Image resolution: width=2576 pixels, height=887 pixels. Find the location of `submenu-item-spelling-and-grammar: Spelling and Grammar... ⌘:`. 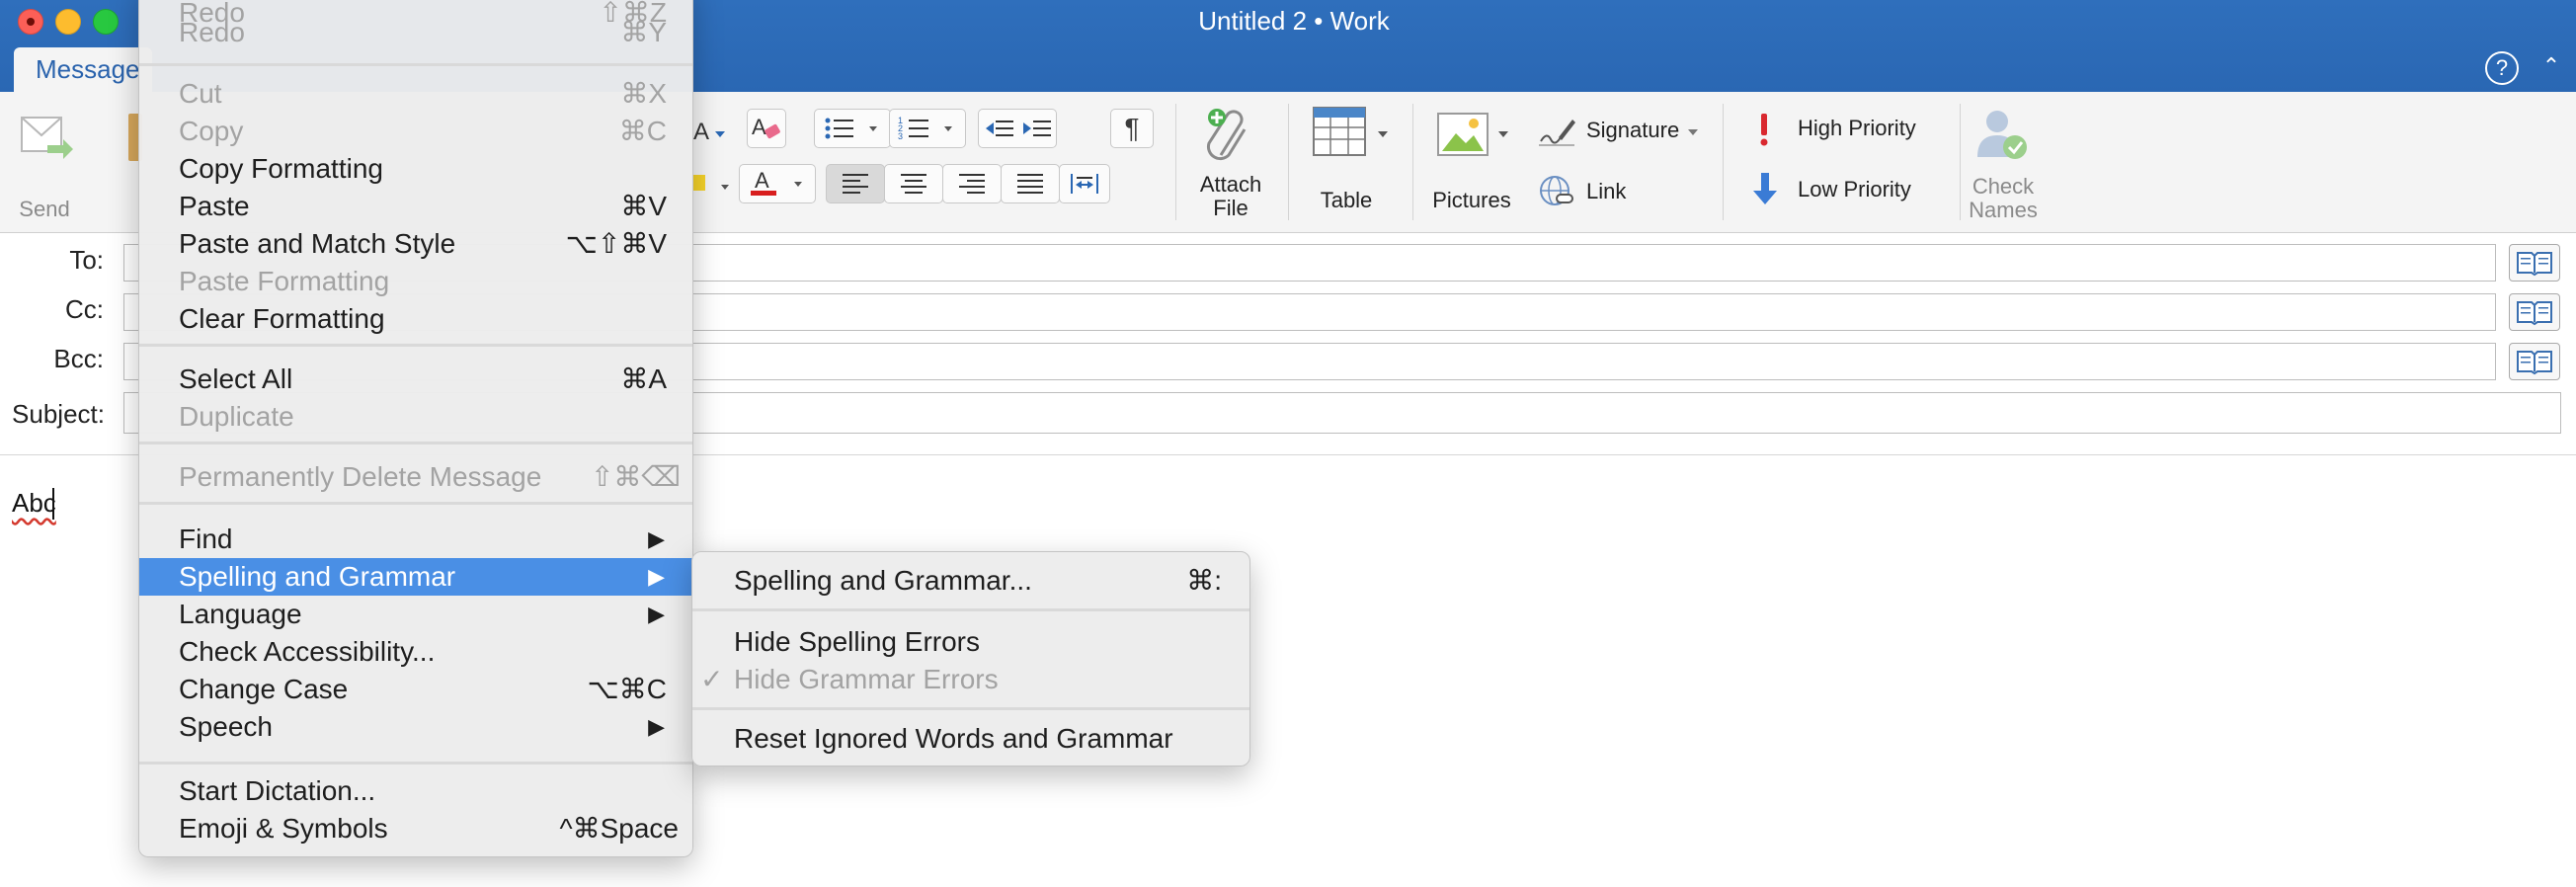

submenu-item-spelling-and-grammar: Spelling and Grammar... ⌘: is located at coordinates (970, 581).